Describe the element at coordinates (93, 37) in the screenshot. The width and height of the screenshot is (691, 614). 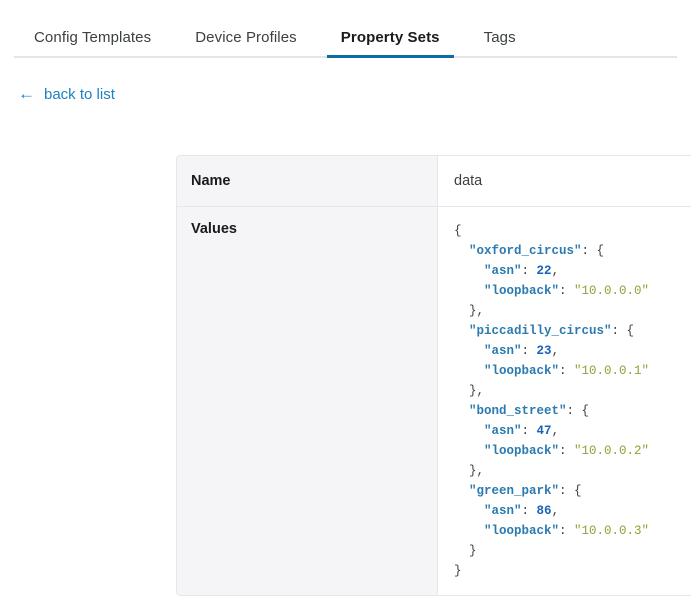
I see `tab-label: Config Templates` at that location.